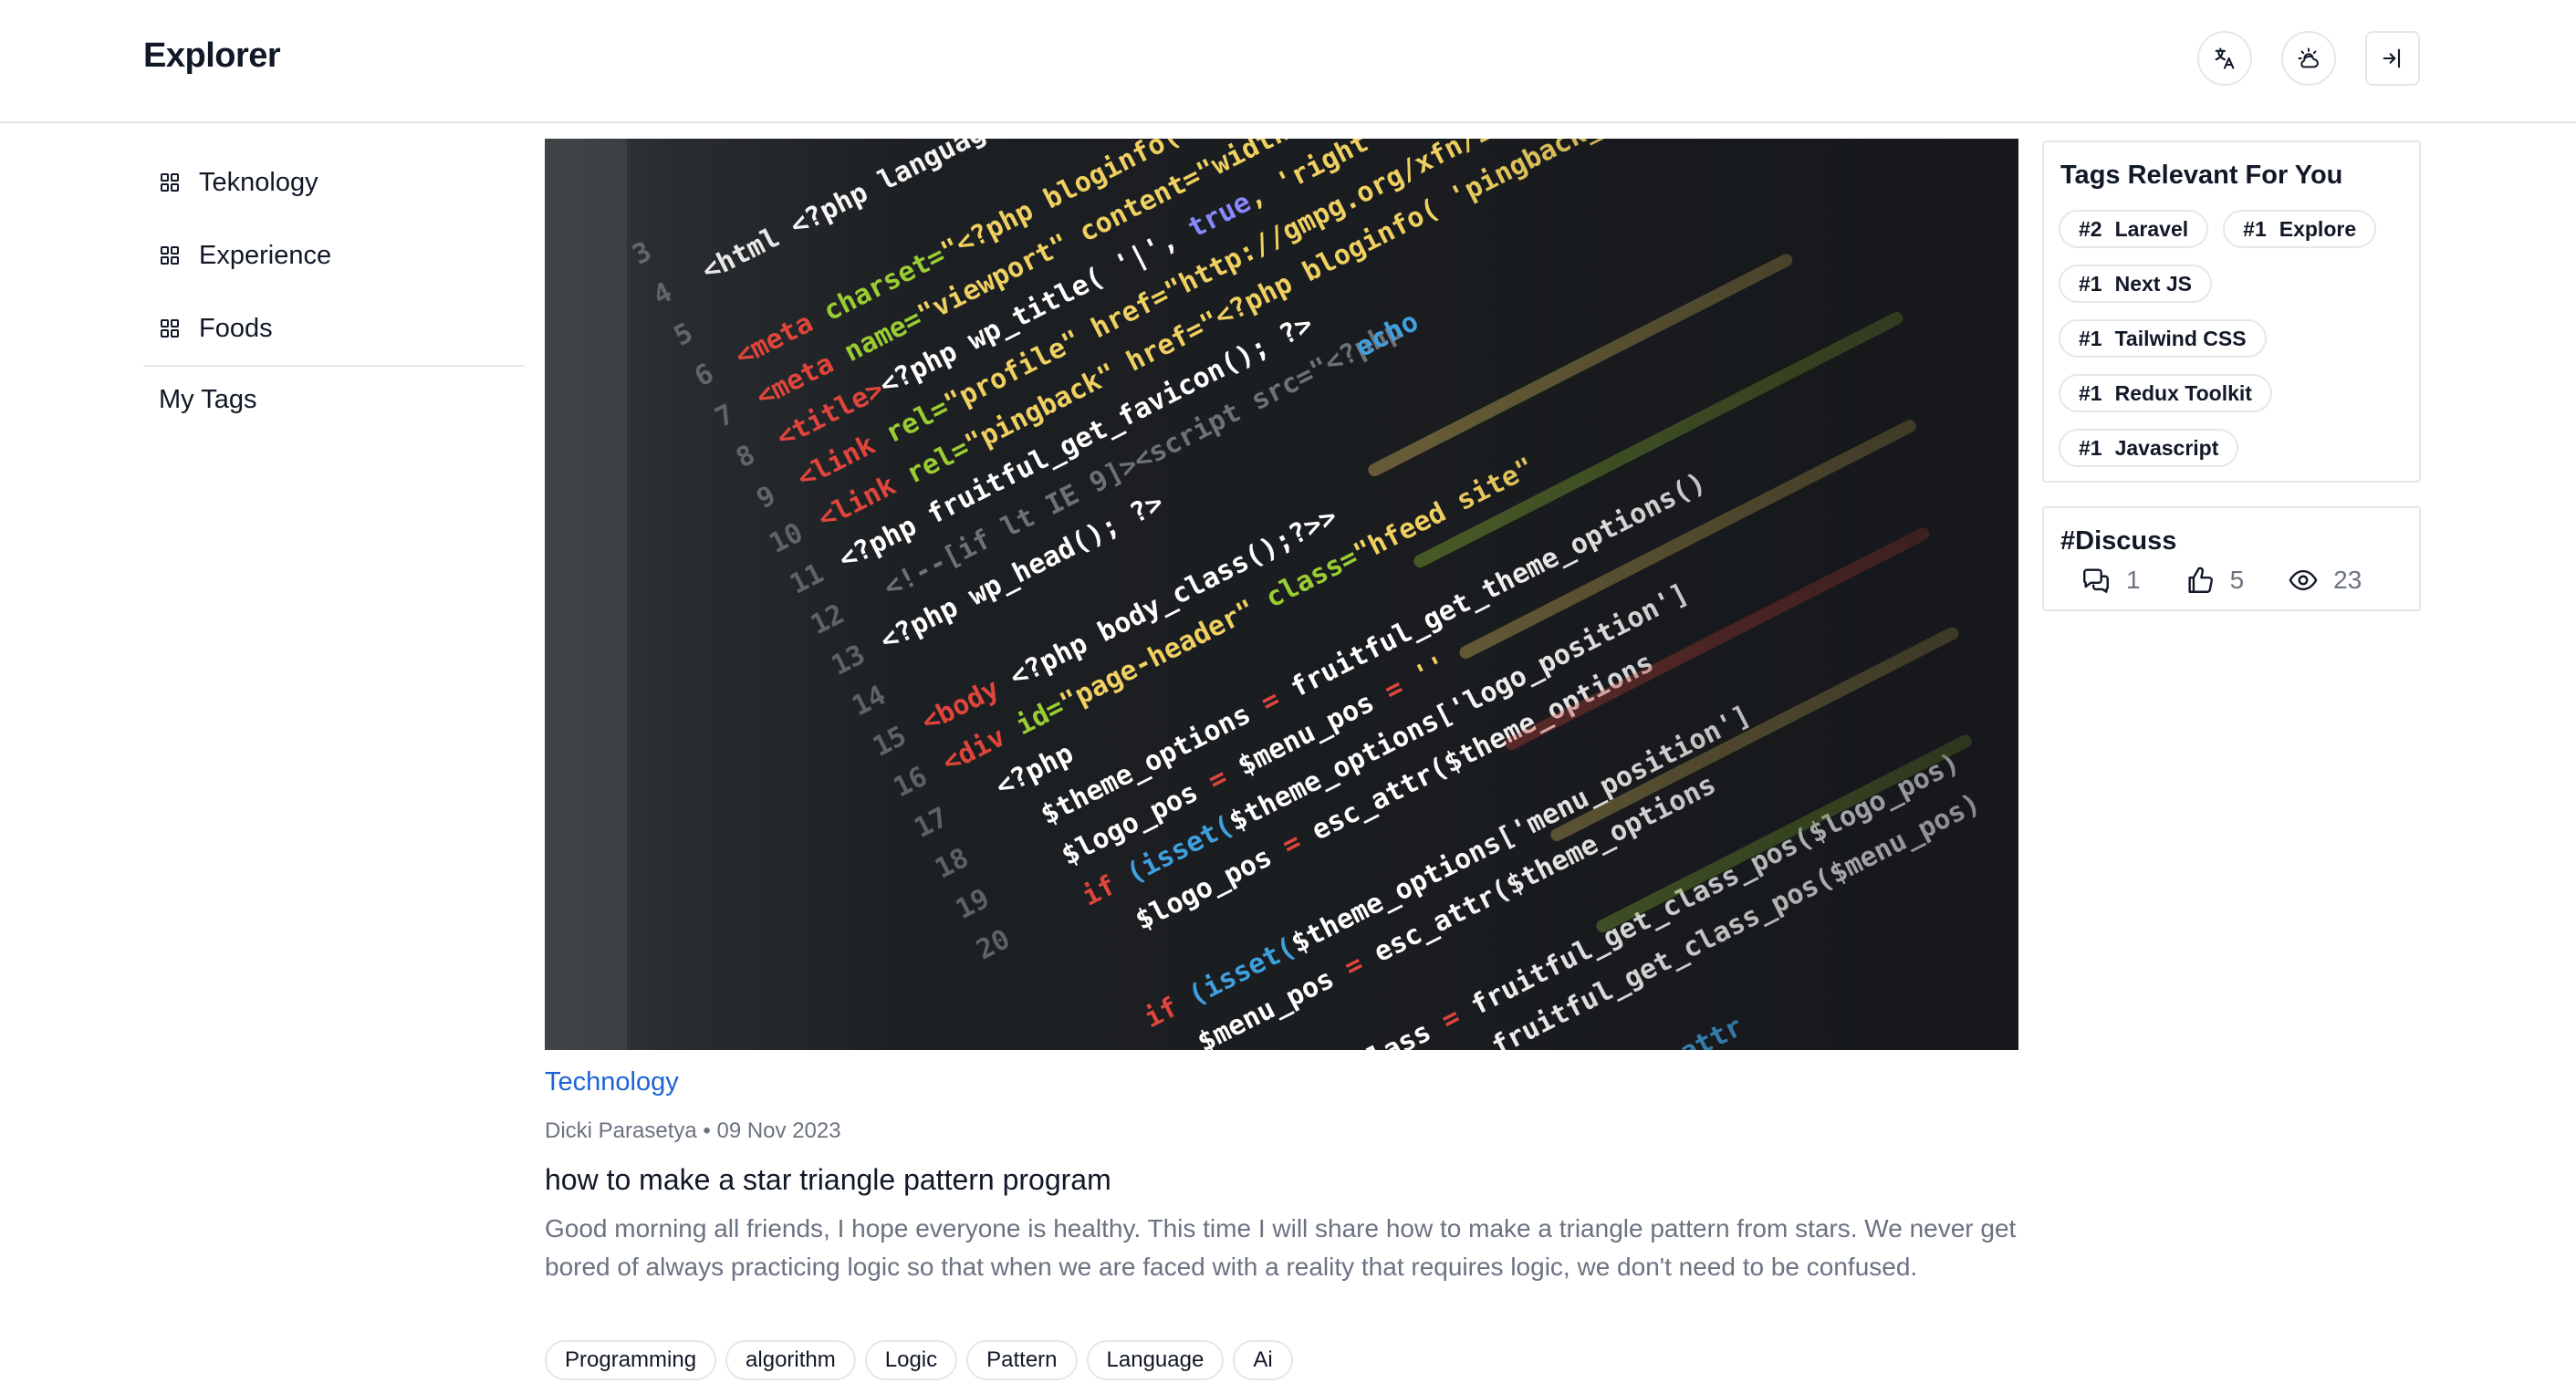 This screenshot has width=2576, height=1383. I want to click on sidebar-divider, so click(334, 366).